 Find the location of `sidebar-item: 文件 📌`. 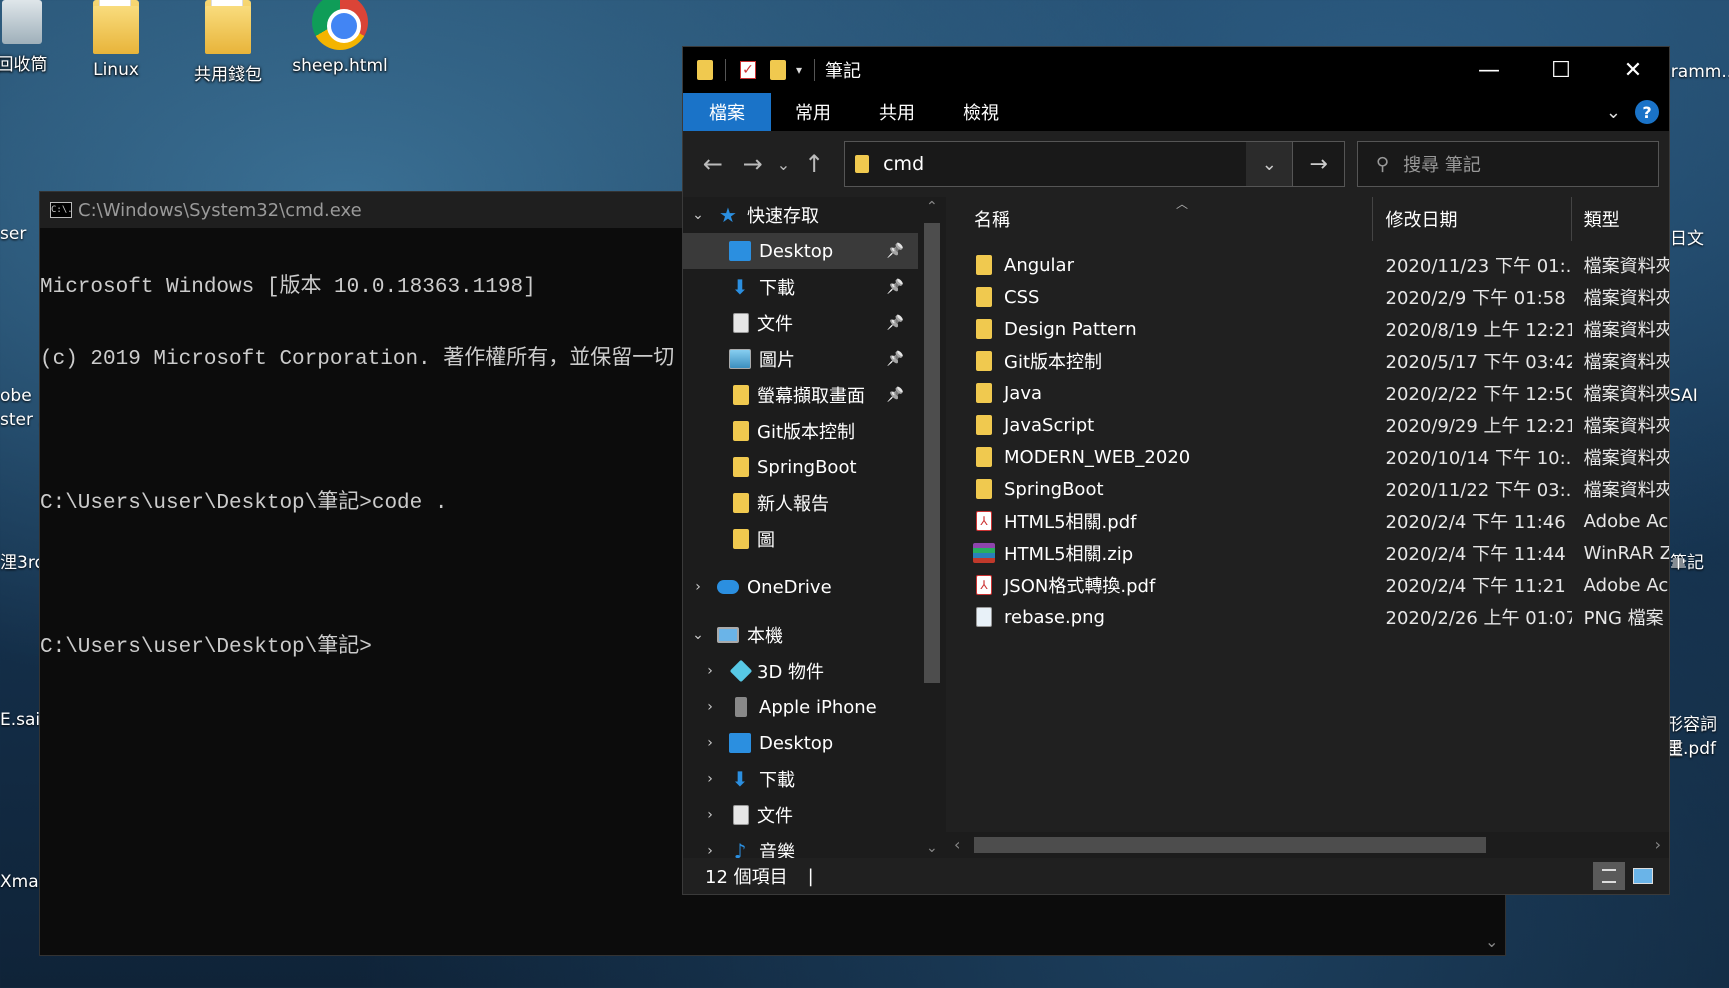

sidebar-item: 文件 📌 is located at coordinates (800, 323).